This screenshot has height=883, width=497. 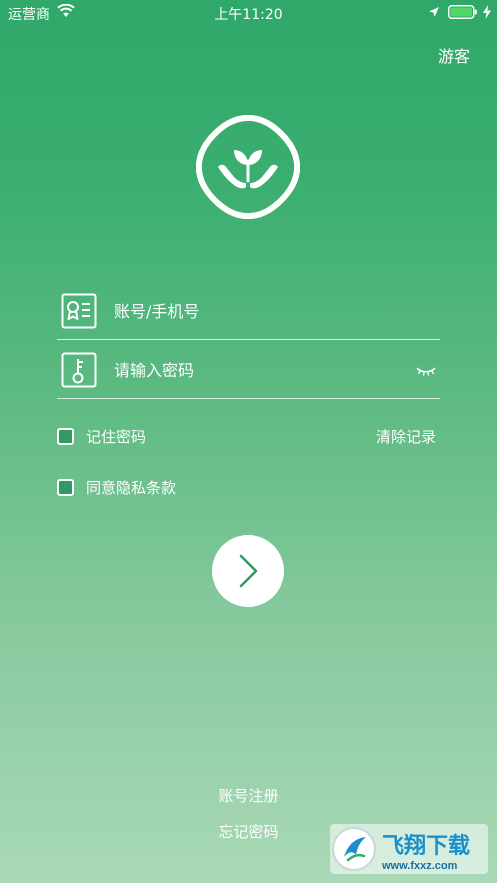 What do you see at coordinates (65, 487) in the screenshot?
I see `privacy-checkbox-box` at bounding box center [65, 487].